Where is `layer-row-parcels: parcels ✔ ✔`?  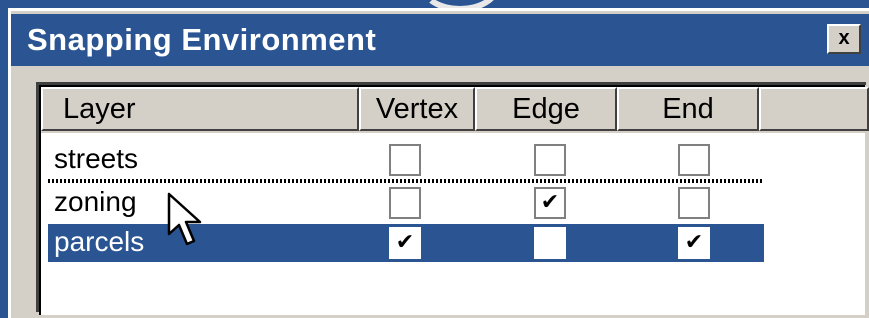 layer-row-parcels: parcels ✔ ✔ is located at coordinates (406, 243).